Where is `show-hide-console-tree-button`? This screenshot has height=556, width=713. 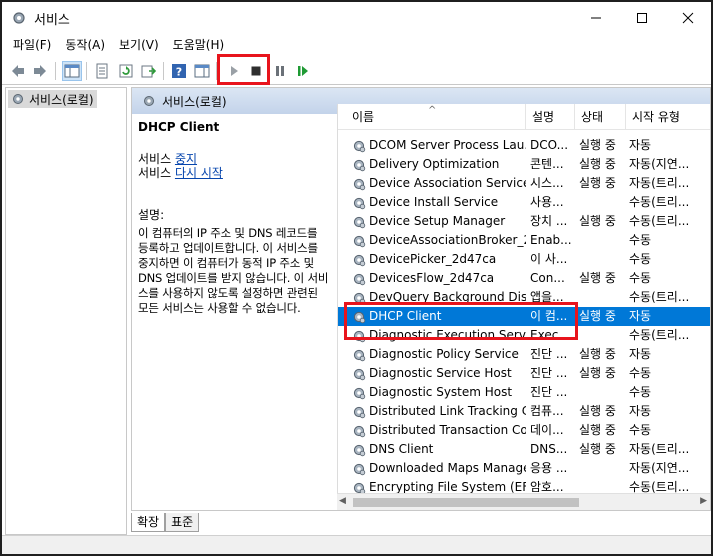
show-hide-console-tree-button is located at coordinates (72, 71).